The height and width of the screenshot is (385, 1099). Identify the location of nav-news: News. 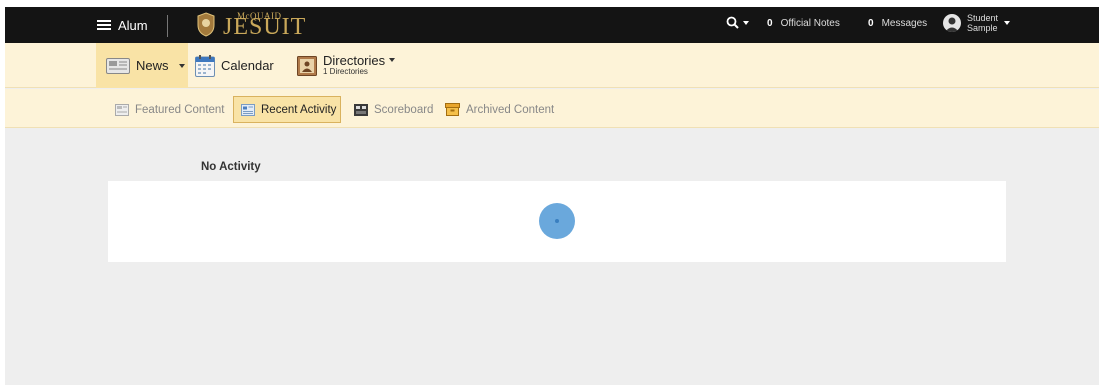
(142, 65).